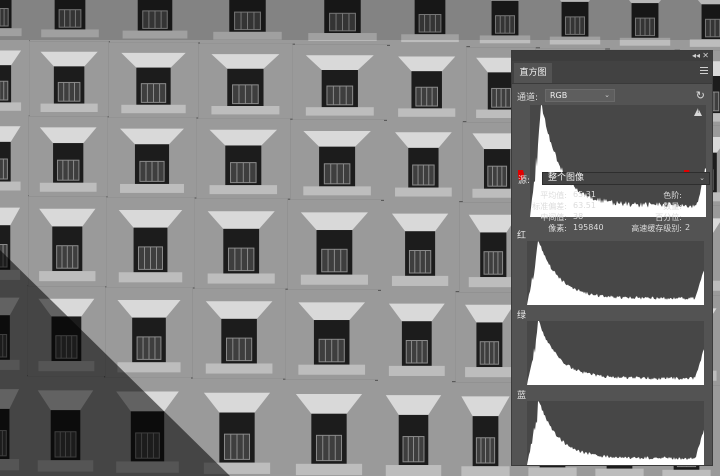 The image size is (720, 476). Describe the element at coordinates (584, 205) in the screenshot. I see `stat-std-value: 63.51` at that location.